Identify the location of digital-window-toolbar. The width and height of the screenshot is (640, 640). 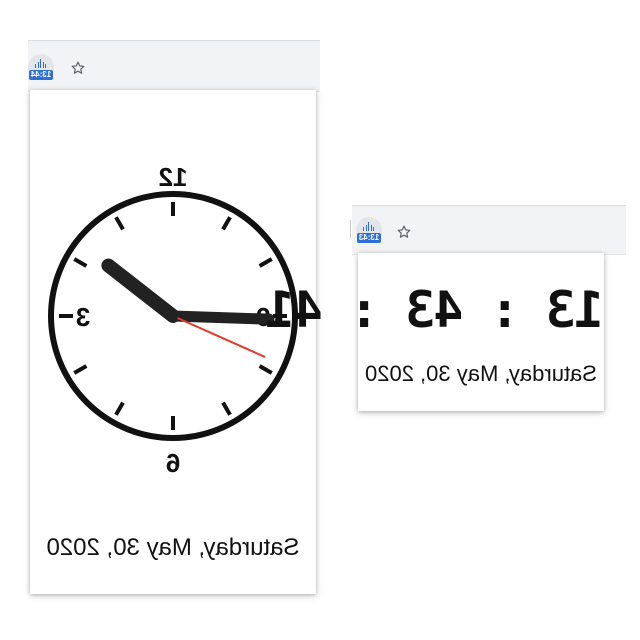
(489, 230).